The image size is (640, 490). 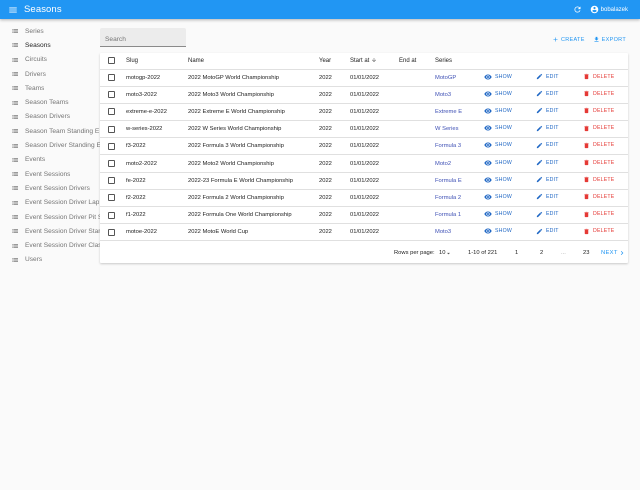 What do you see at coordinates (50, 131) in the screenshot?
I see `sidebar-item-season-team-standing-e: Season Team Standing E` at bounding box center [50, 131].